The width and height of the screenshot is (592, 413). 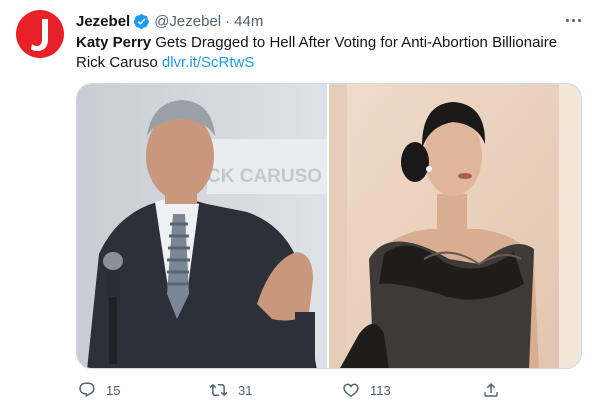 I want to click on backdrop-text: CK CARUSO F, so click(x=267, y=176).